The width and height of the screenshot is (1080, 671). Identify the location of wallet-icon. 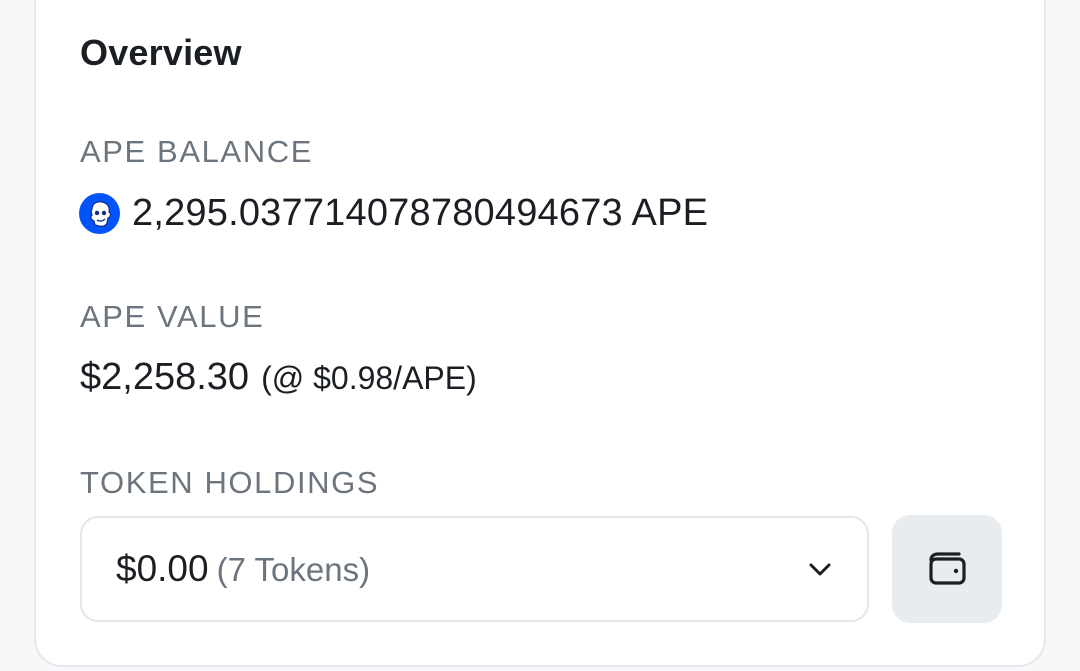
(947, 568).